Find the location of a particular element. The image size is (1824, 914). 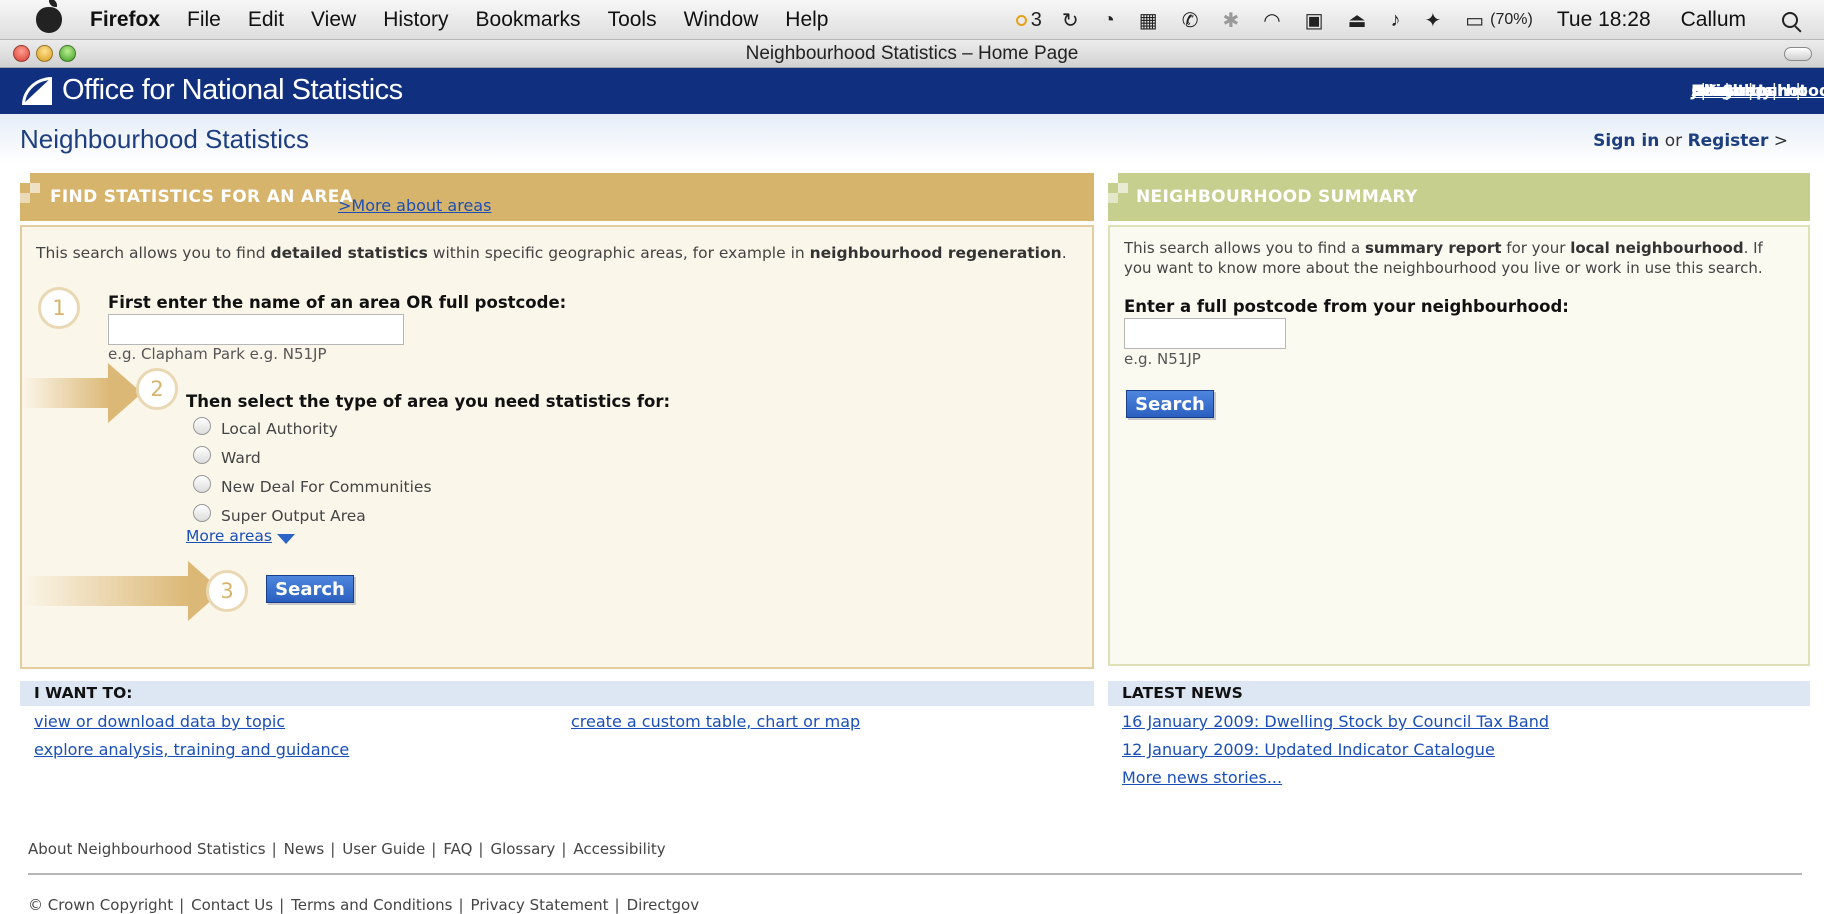

toolbar-toggle-button is located at coordinates (1798, 54).